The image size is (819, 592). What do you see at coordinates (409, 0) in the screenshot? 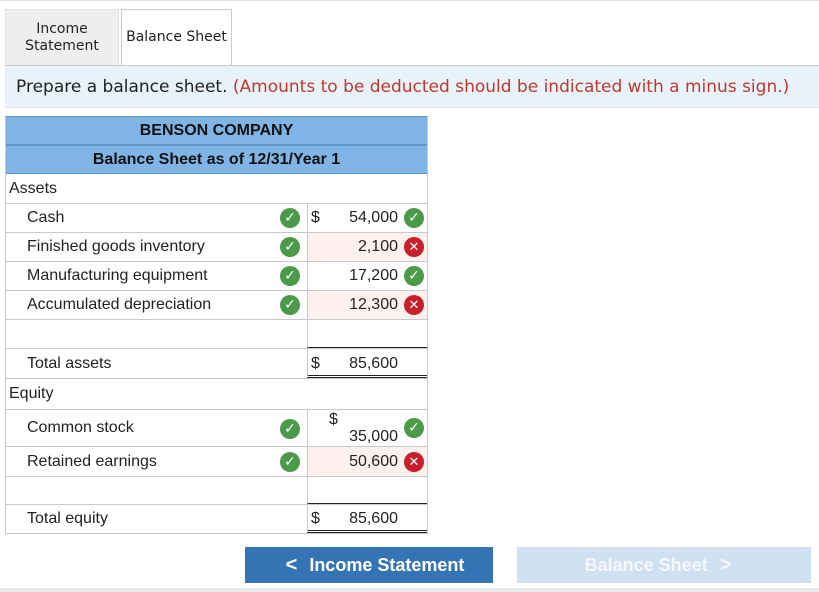
I see `top-divider` at bounding box center [409, 0].